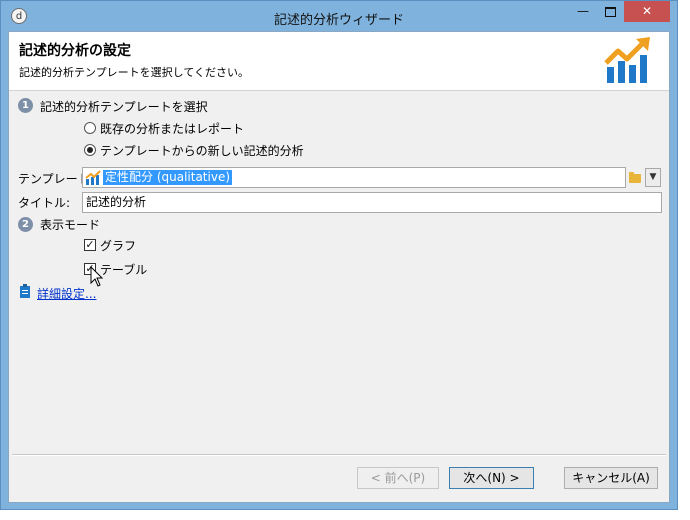  I want to click on maximize-icon, so click(610, 11).